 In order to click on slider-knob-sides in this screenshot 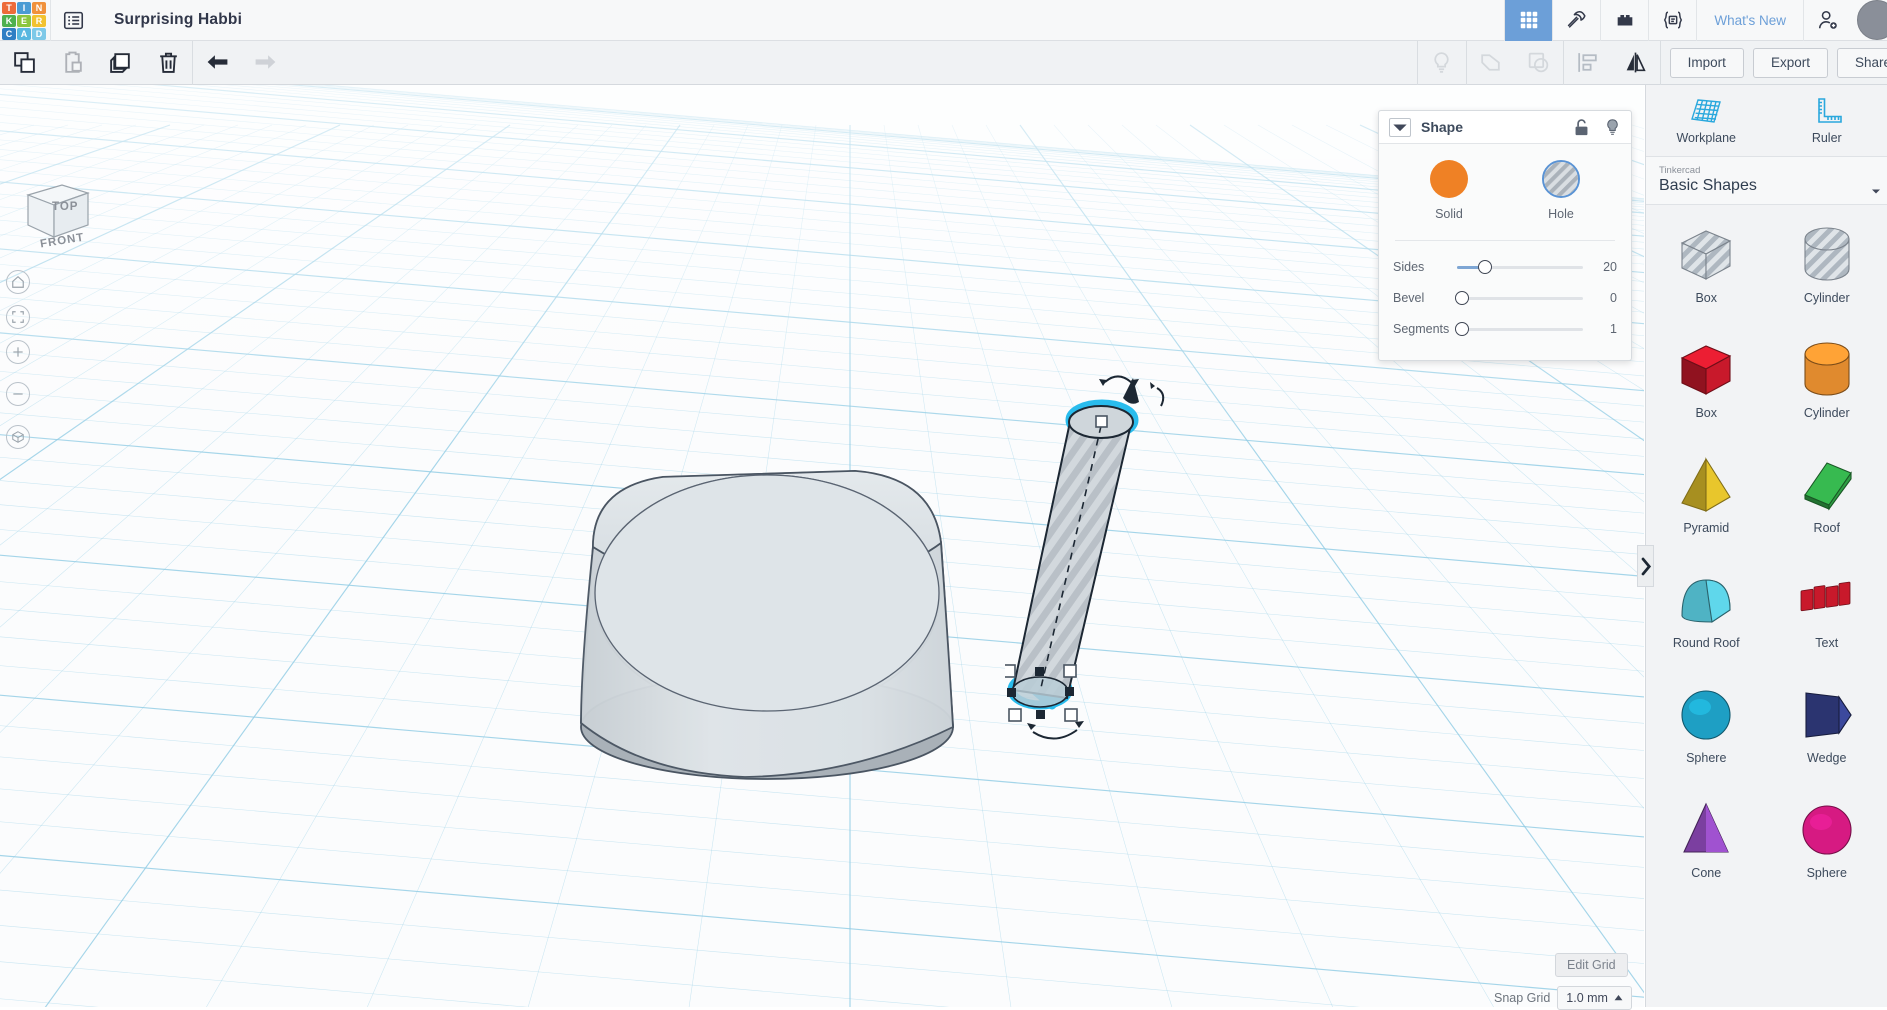, I will do `click(1485, 267)`.